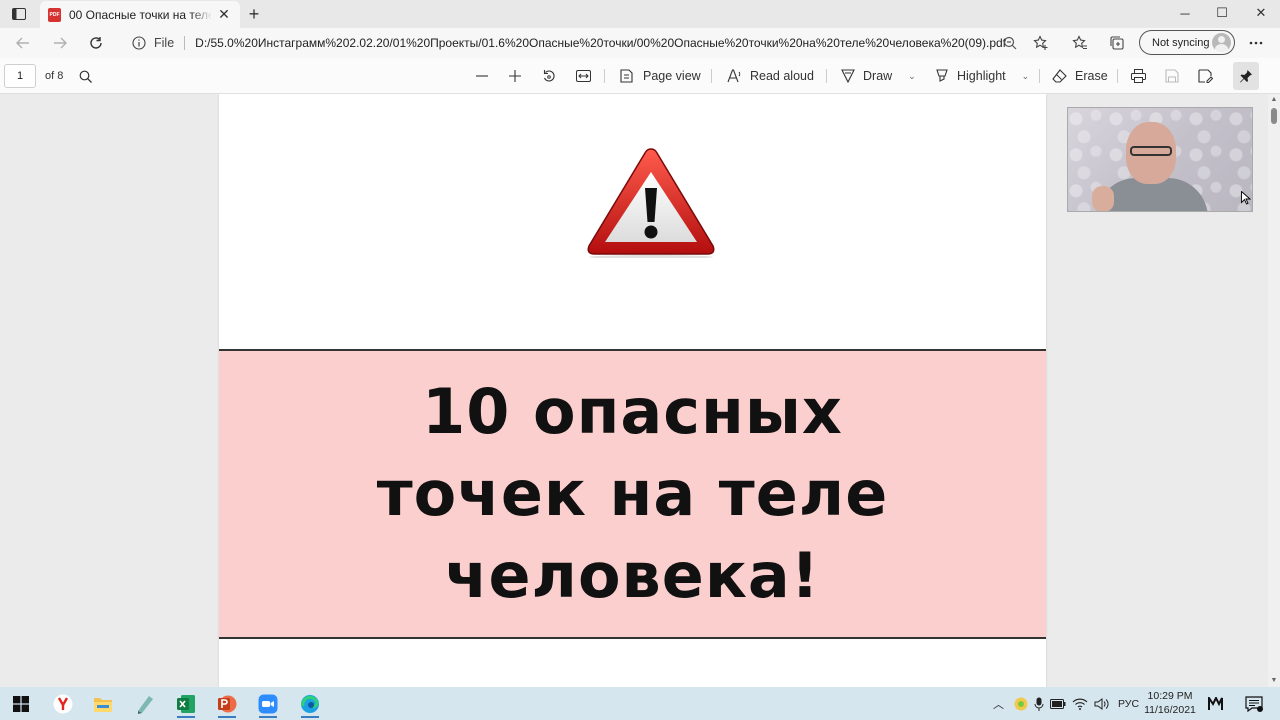 The width and height of the screenshot is (1280, 720). Describe the element at coordinates (1261, 13) in the screenshot. I see `close-window-button: ✕` at that location.